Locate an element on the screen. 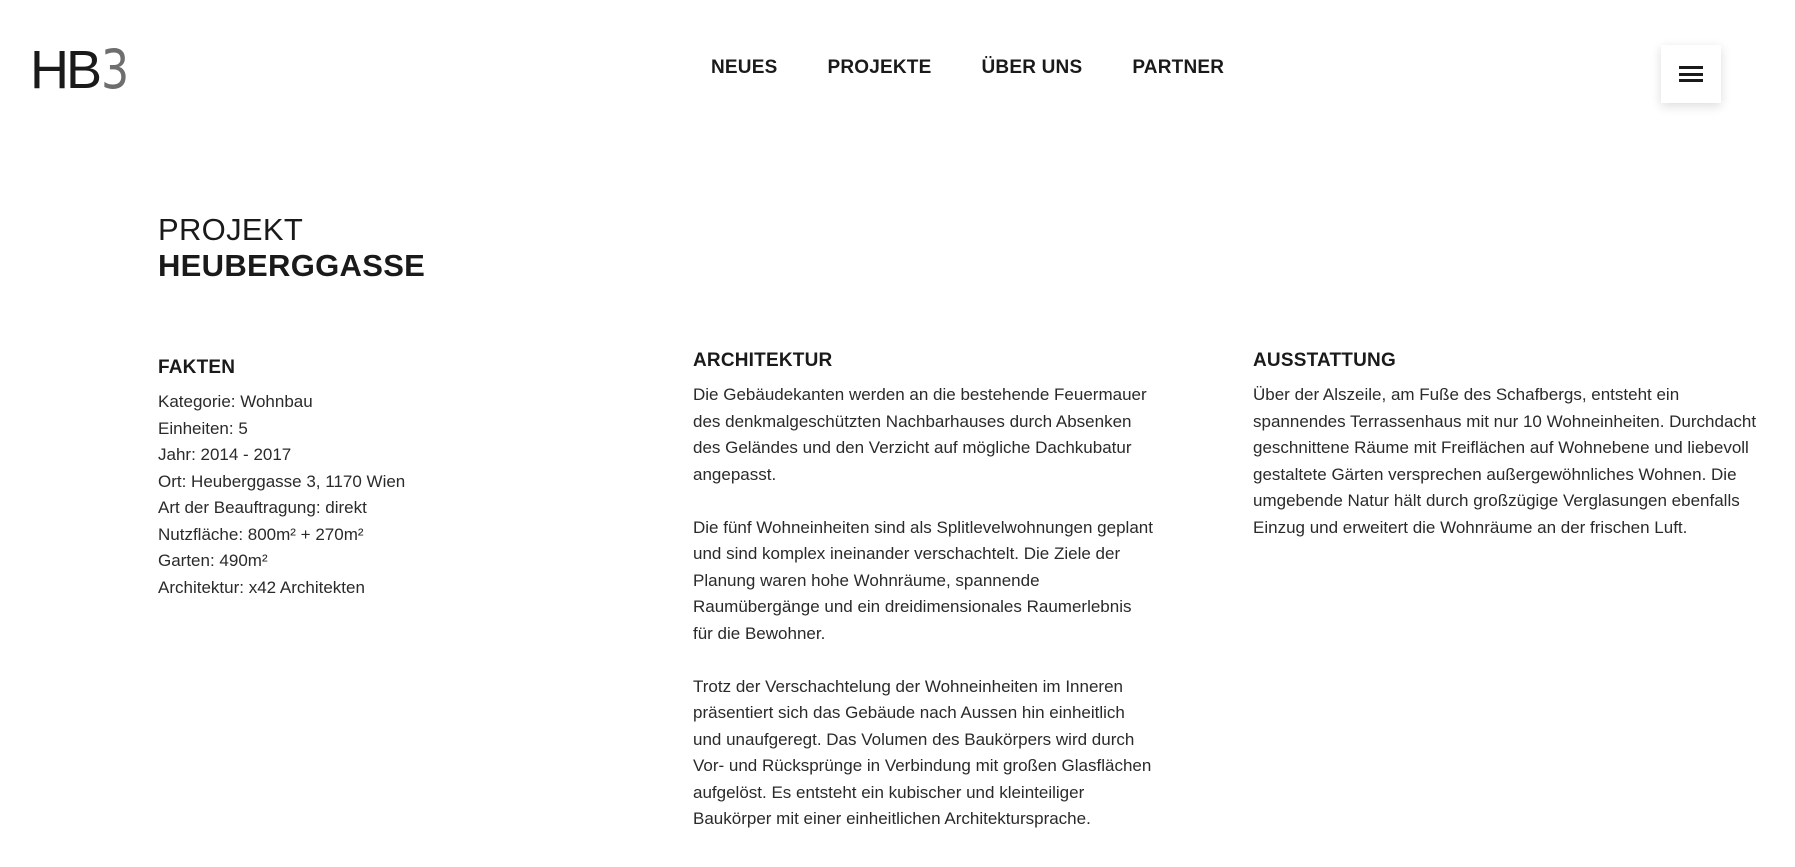 The height and width of the screenshot is (867, 1795). site-header: HB 3 NEUES PROJEKTE ÜBER UNS PARTNER is located at coordinates (897, 65).